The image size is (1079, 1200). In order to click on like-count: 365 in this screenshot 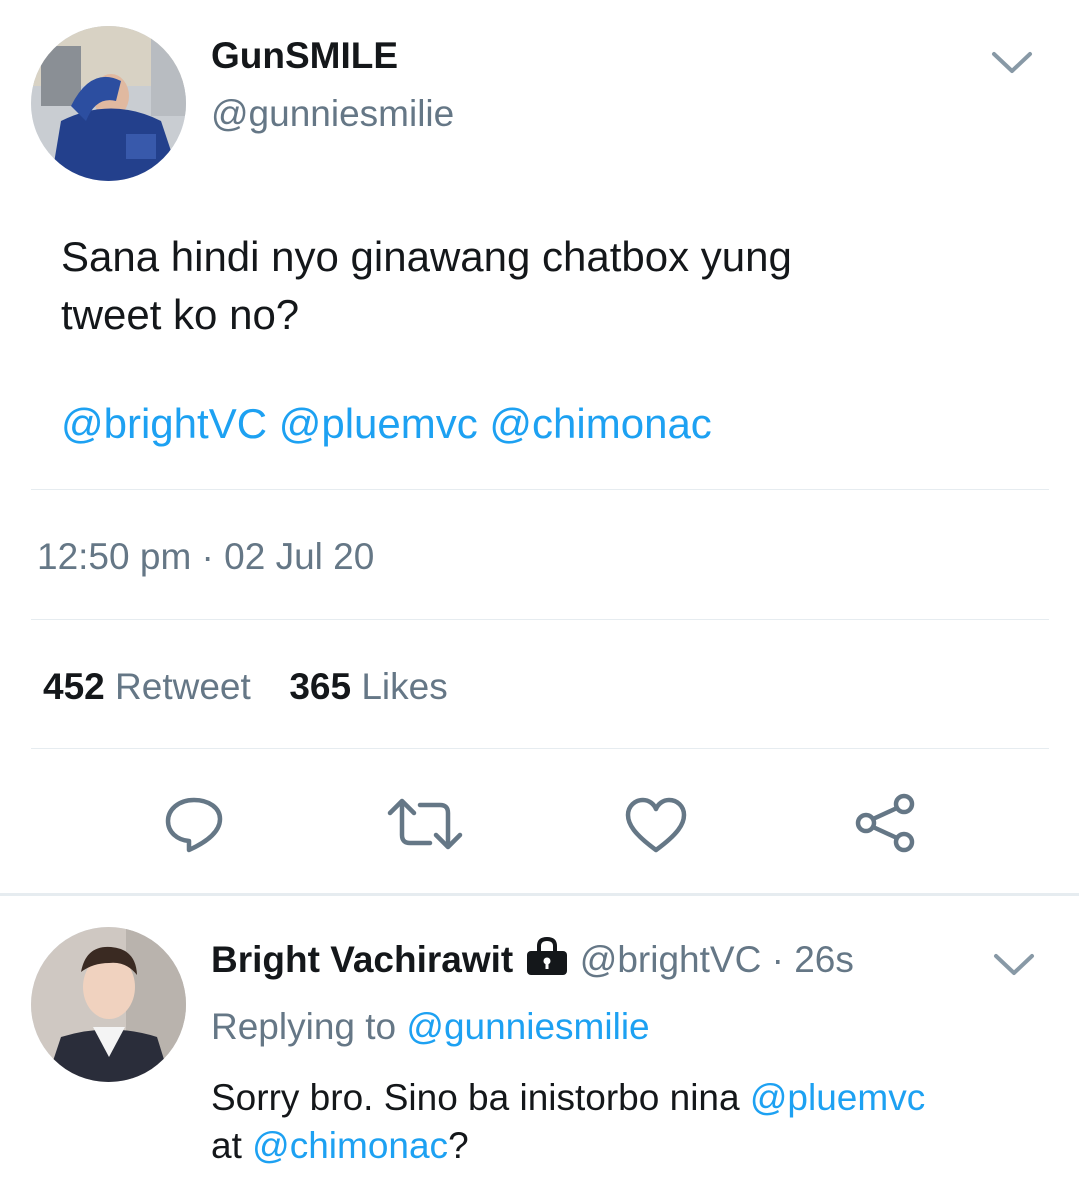, I will do `click(320, 686)`.